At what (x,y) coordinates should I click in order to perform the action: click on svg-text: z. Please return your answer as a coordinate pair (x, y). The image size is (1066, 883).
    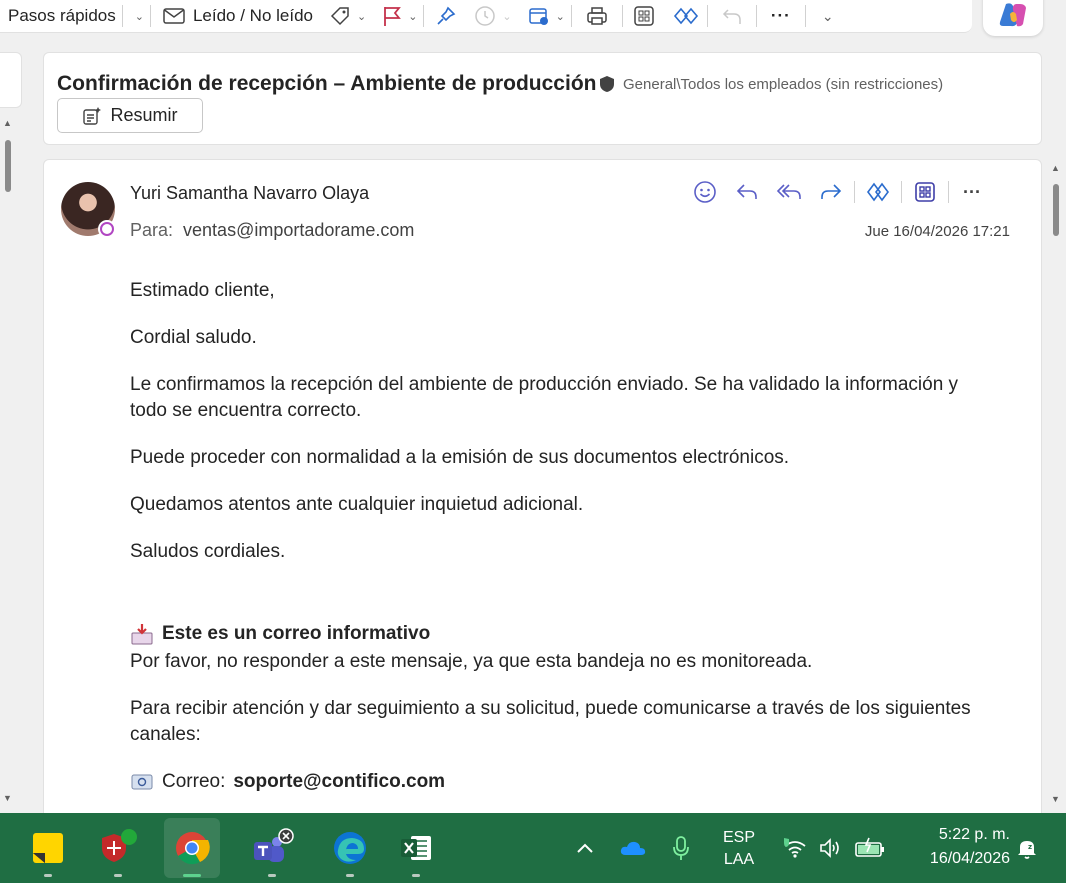
    Looking at the image, I should click on (1030, 847).